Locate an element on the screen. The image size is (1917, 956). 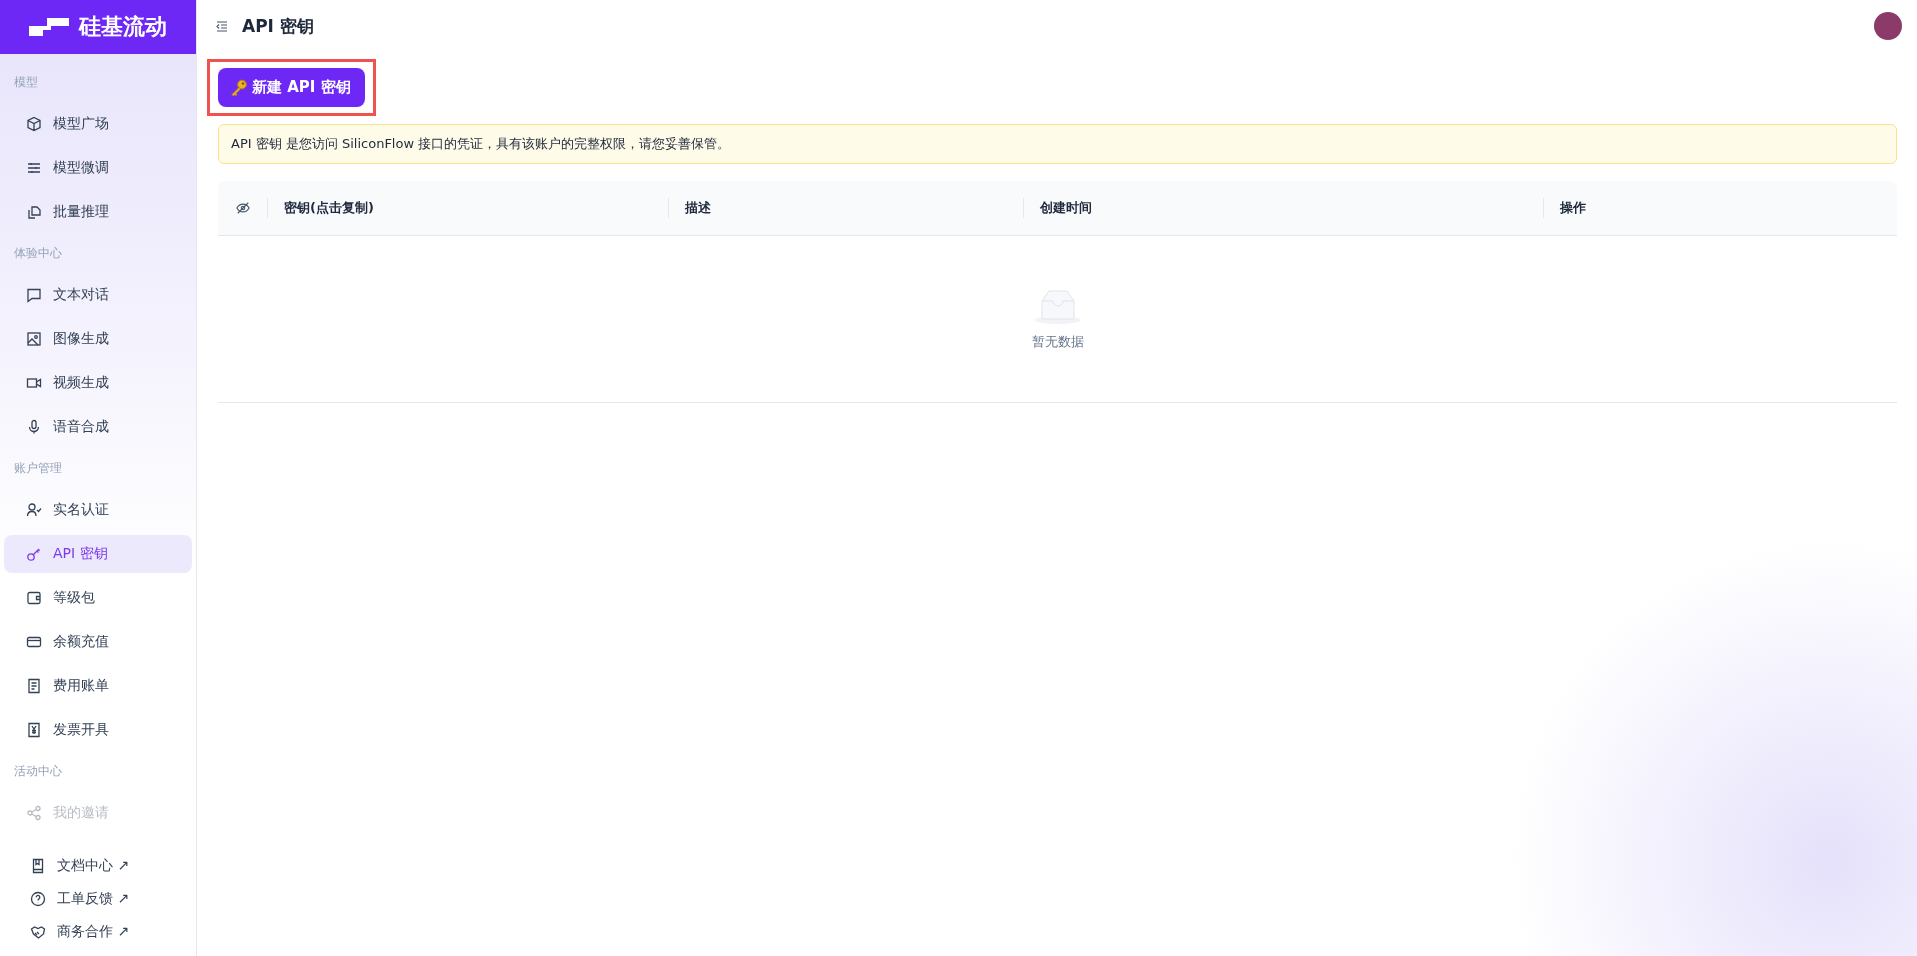
info-notice: API 密钥 是您访问 SiliconFlow 接口的凭证，具有该账户的完整权限，请您妥善保管。 is located at coordinates (1057, 144).